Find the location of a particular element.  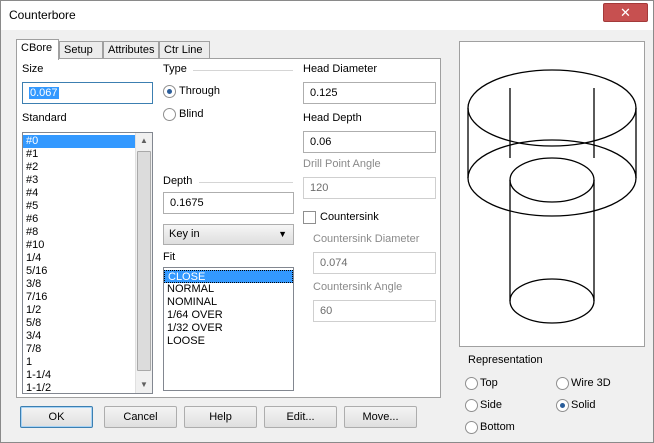

fit-list-item: NORMAL is located at coordinates (228, 289).